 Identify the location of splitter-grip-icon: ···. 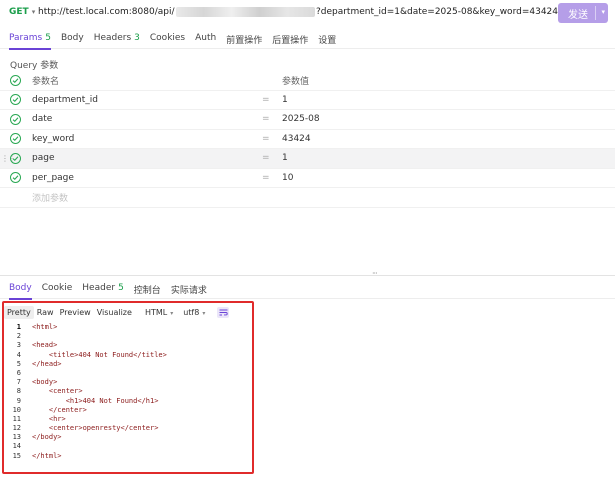
(375, 273).